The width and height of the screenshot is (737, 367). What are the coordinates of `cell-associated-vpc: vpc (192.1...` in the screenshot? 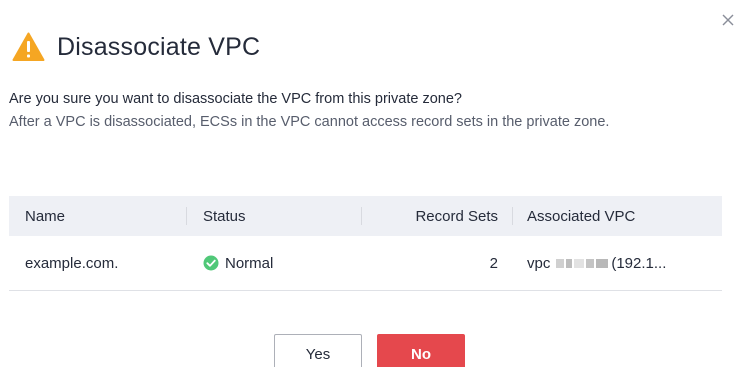 It's located at (617, 263).